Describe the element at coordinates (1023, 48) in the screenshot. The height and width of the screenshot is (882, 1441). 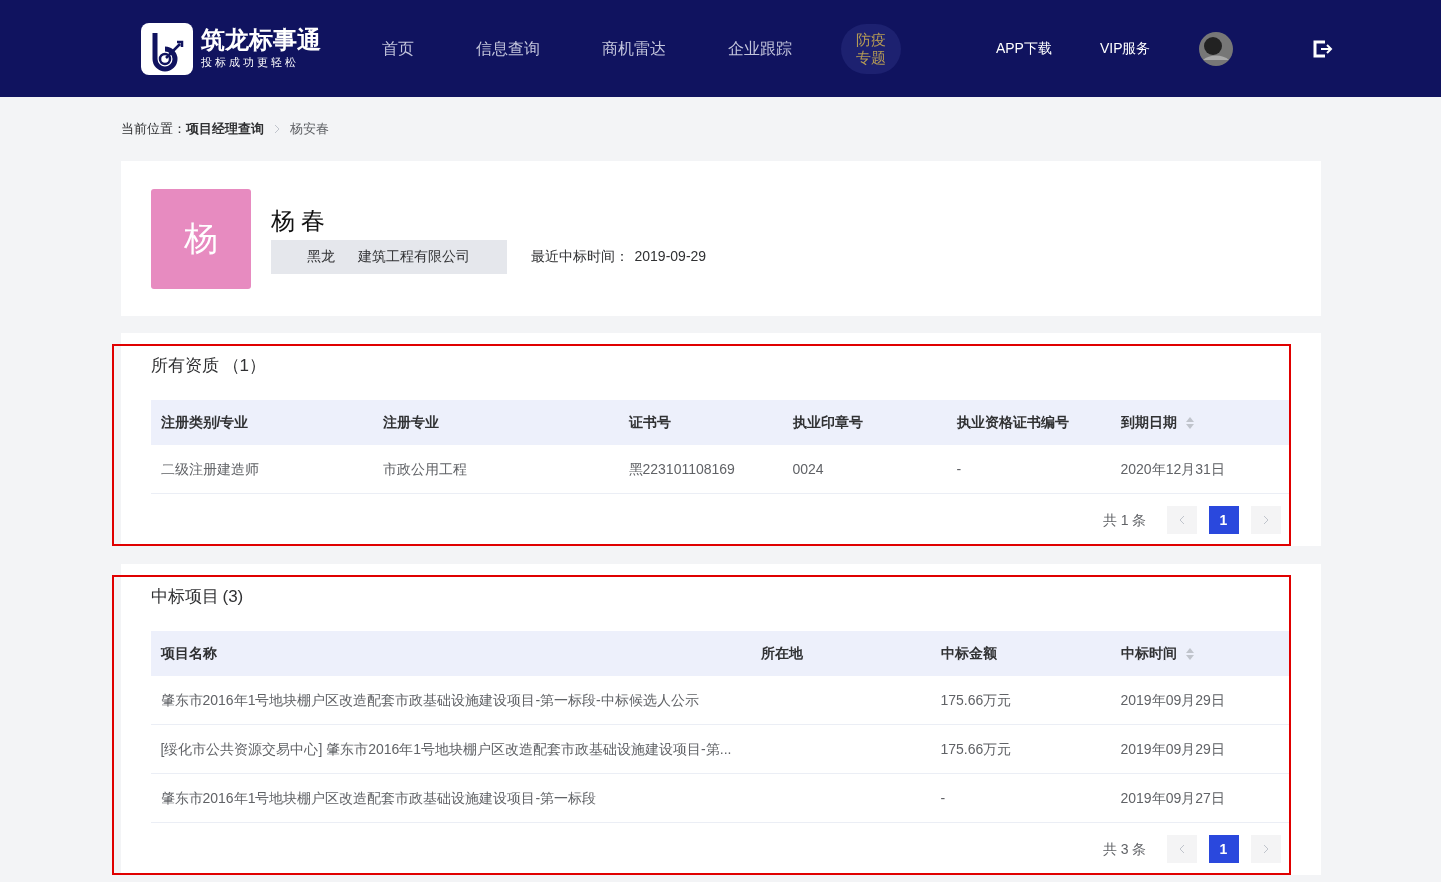
I see `header-link: APP下载` at that location.